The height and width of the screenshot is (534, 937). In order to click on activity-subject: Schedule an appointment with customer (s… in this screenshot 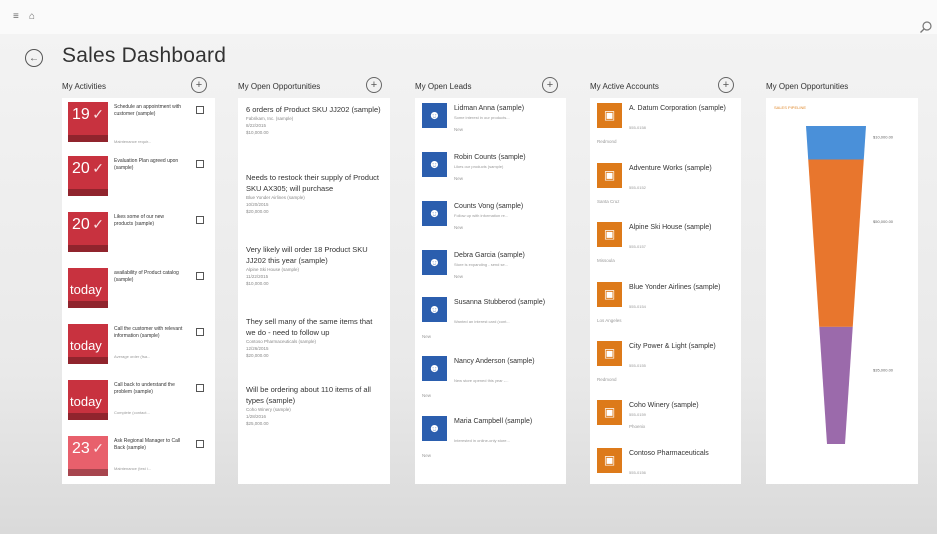, I will do `click(147, 110)`.